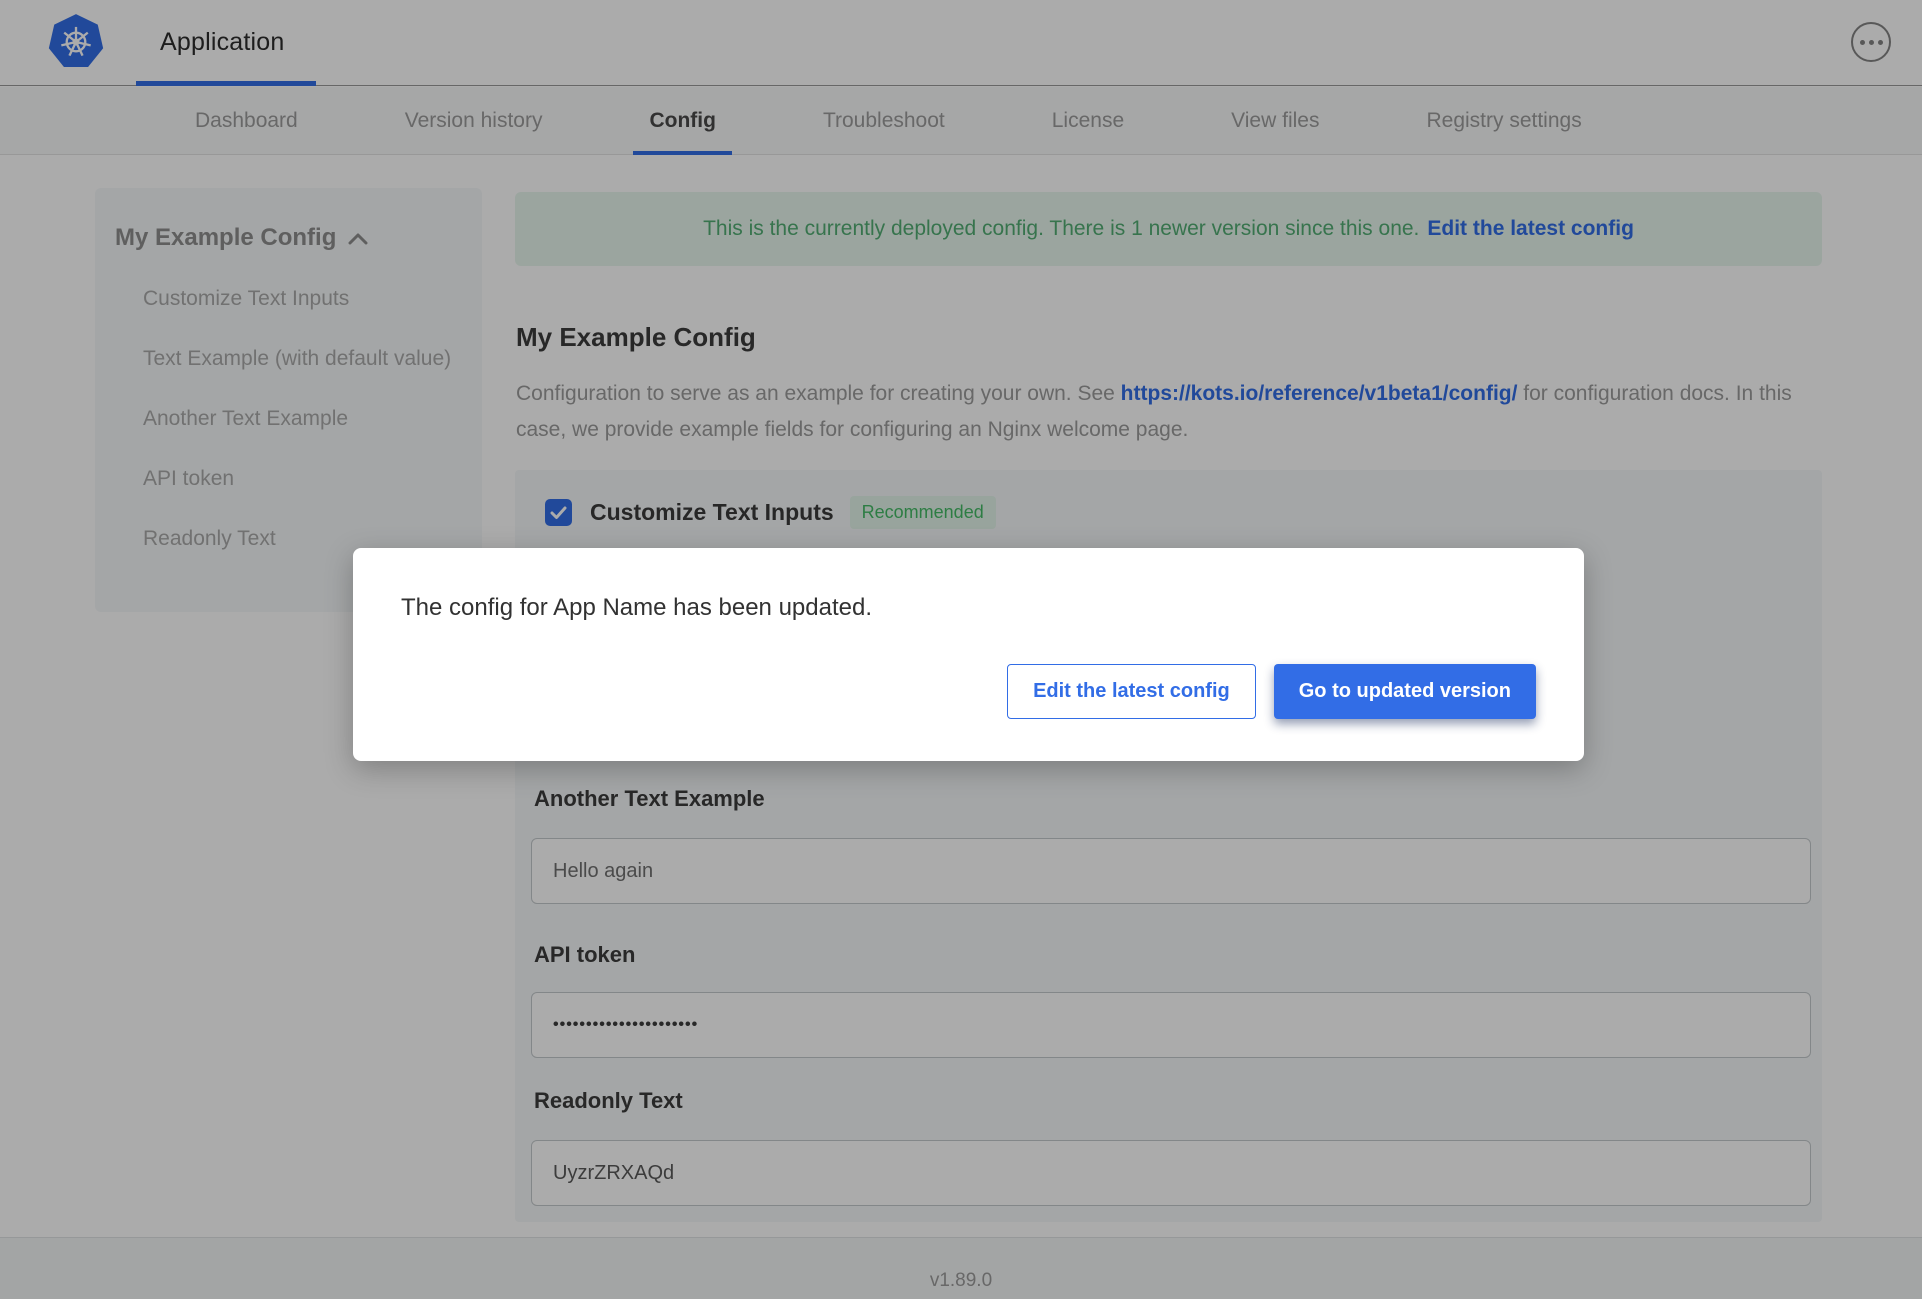  Describe the element at coordinates (1404, 691) in the screenshot. I see `go-to-updated-version-button: Go to updated version` at that location.